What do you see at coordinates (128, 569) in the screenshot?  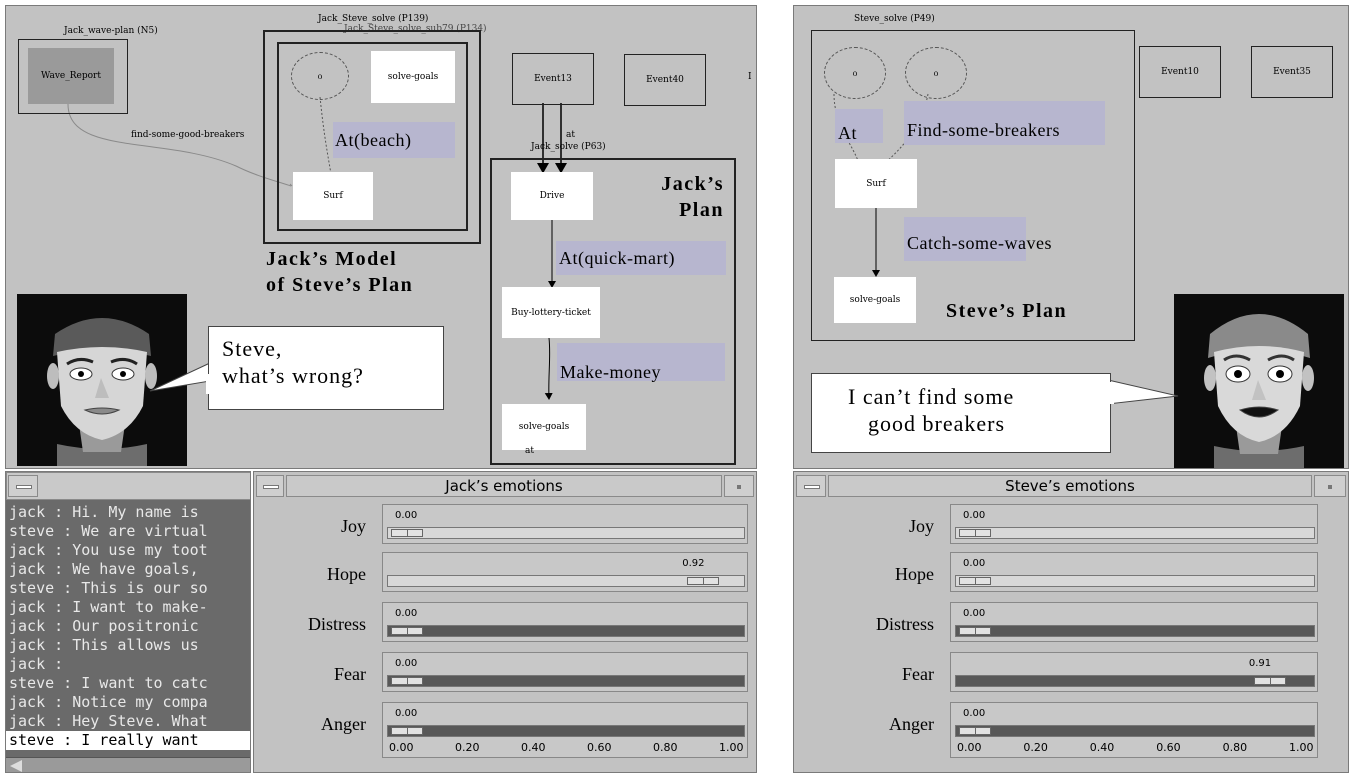 I see `chat-line: jack : We have goals,` at bounding box center [128, 569].